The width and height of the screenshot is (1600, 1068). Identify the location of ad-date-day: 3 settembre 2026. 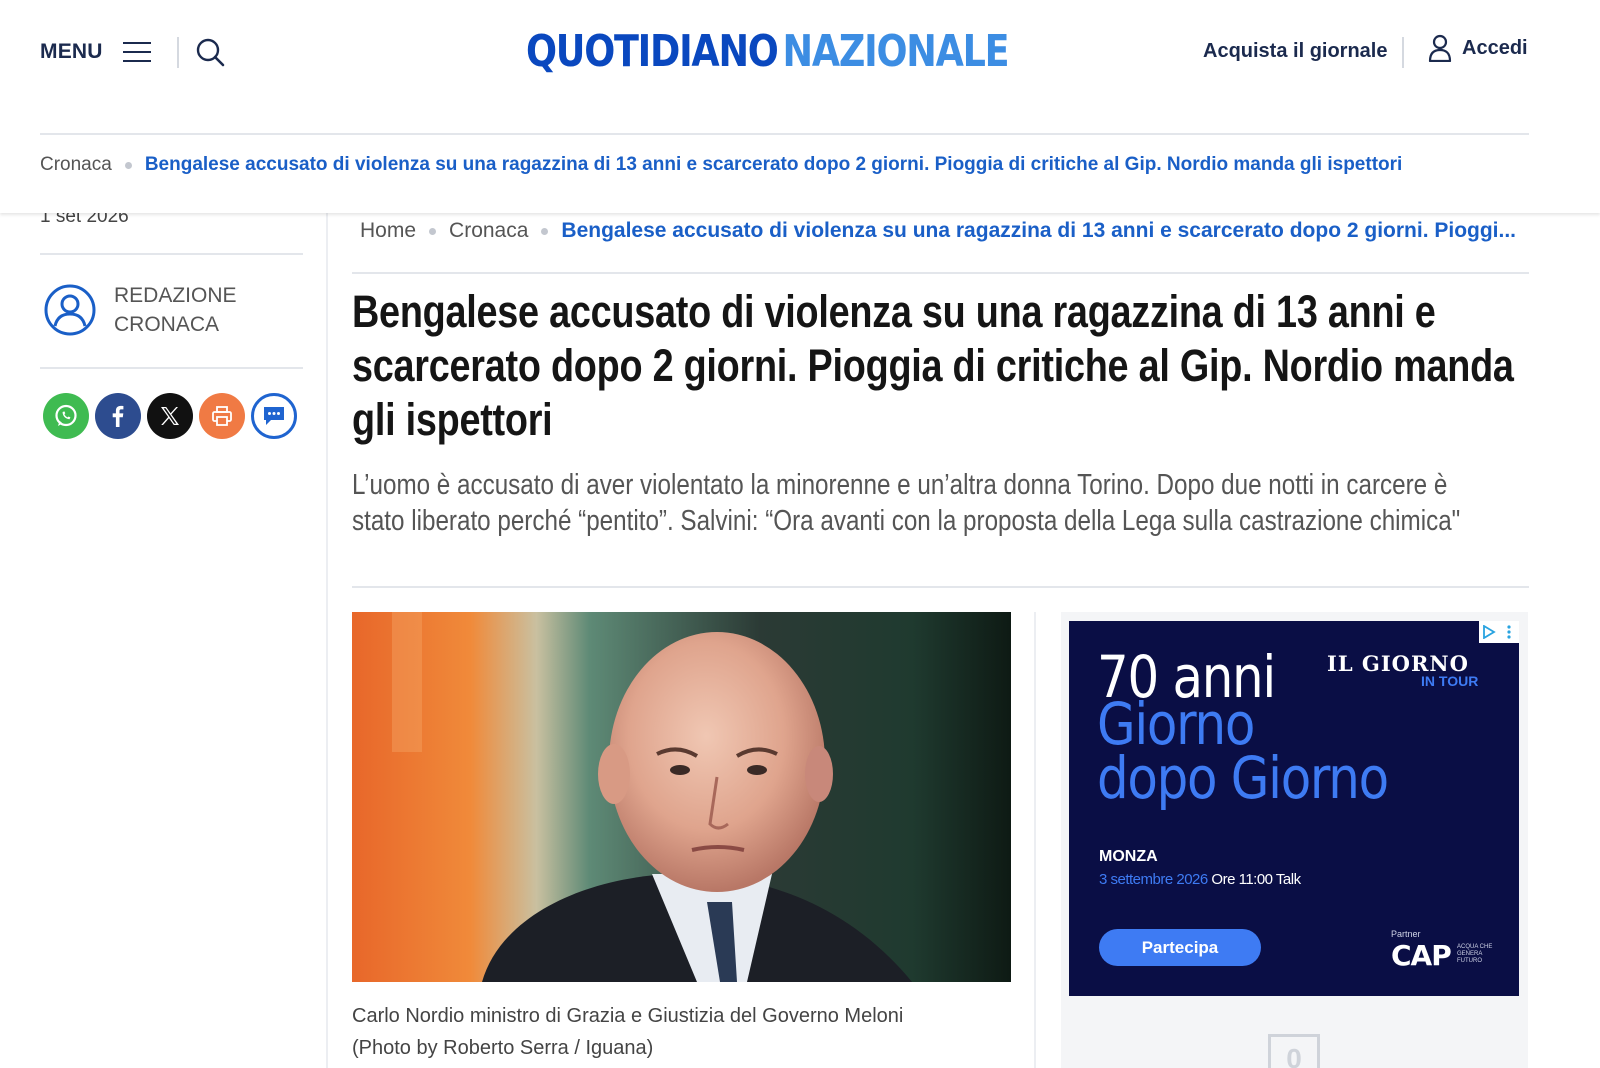
(1153, 879).